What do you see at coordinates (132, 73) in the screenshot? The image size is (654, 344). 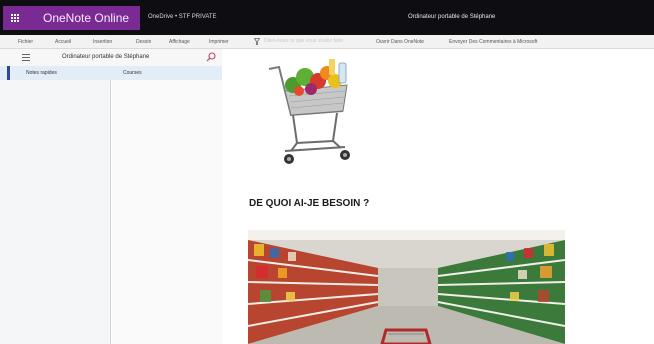 I see `page-item-courses: Courses` at bounding box center [132, 73].